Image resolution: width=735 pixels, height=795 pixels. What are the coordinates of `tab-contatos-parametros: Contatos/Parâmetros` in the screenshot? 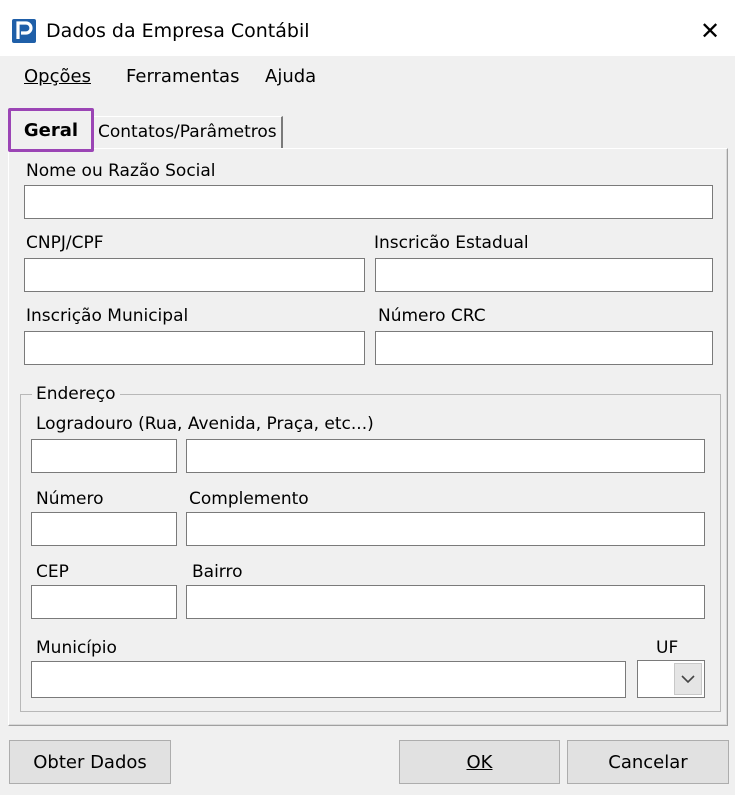 It's located at (188, 132).